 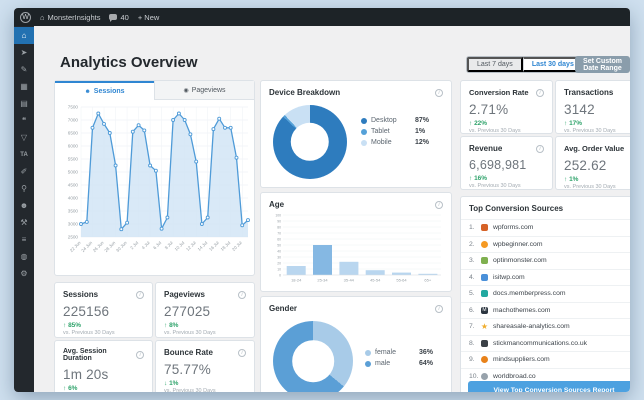 I want to click on svg-text: 4500, so click(x=73, y=185).